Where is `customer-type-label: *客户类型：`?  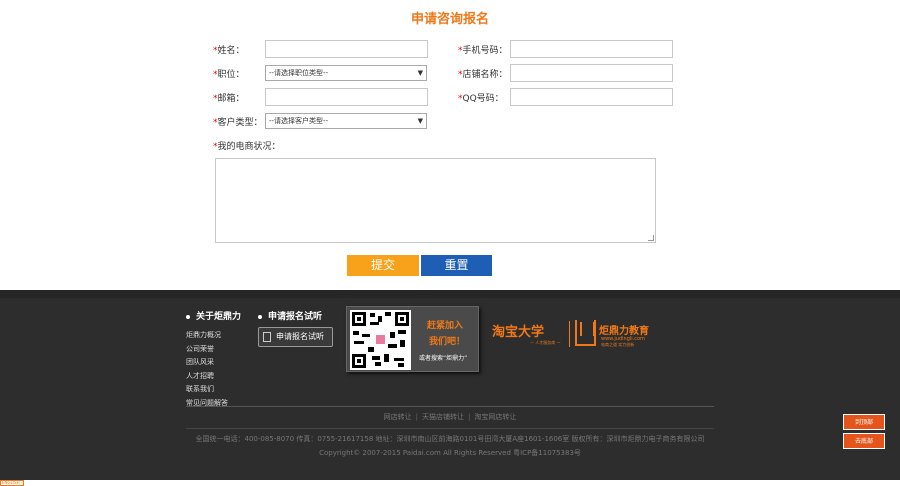
customer-type-label: *客户类型： is located at coordinates (238, 123).